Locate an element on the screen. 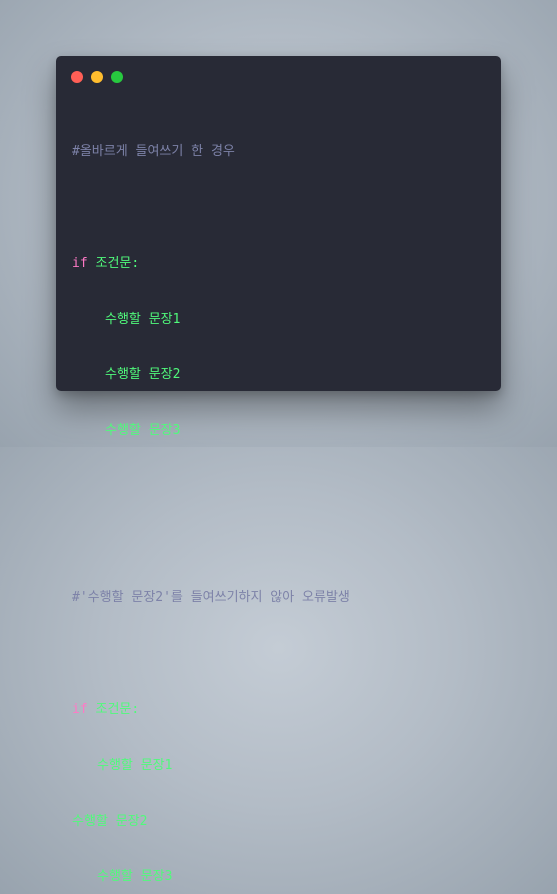 The image size is (557, 894). code-statement-2-unindented: 수행할 문장2 is located at coordinates (110, 821).